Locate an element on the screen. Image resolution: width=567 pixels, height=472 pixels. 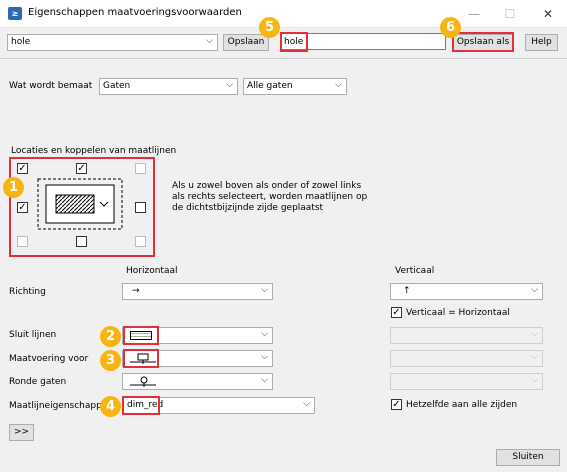
app-icon: ≥ is located at coordinates (15, 13).